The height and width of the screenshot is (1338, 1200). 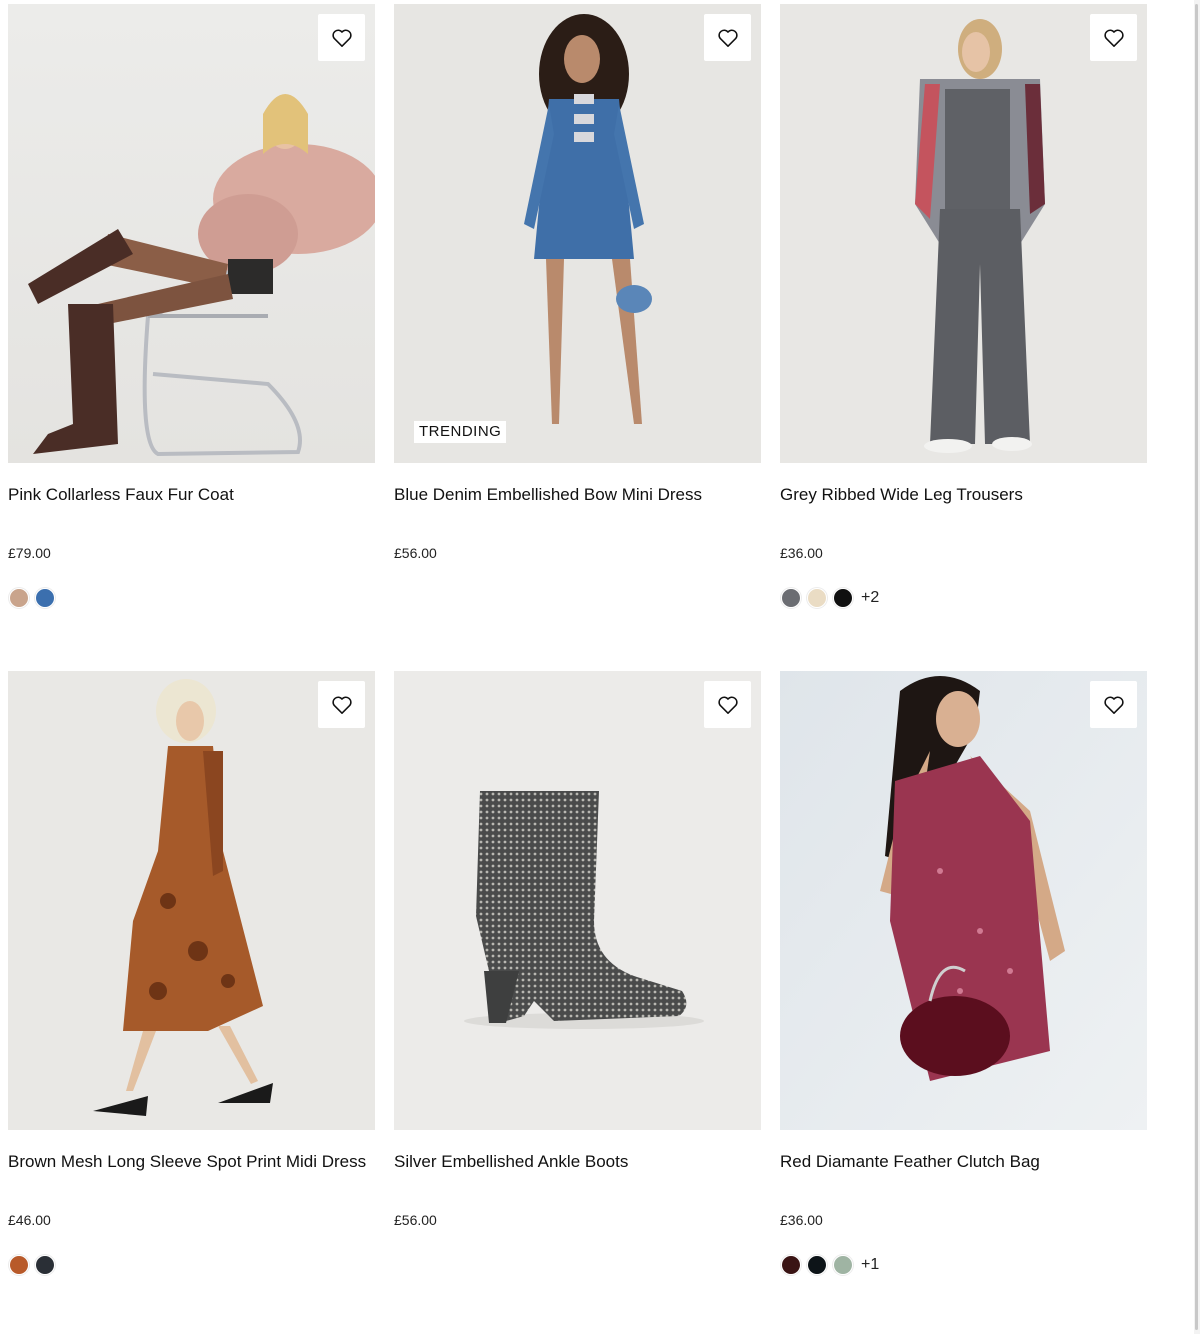 I want to click on page-scrollbar, so click(x=1197, y=667).